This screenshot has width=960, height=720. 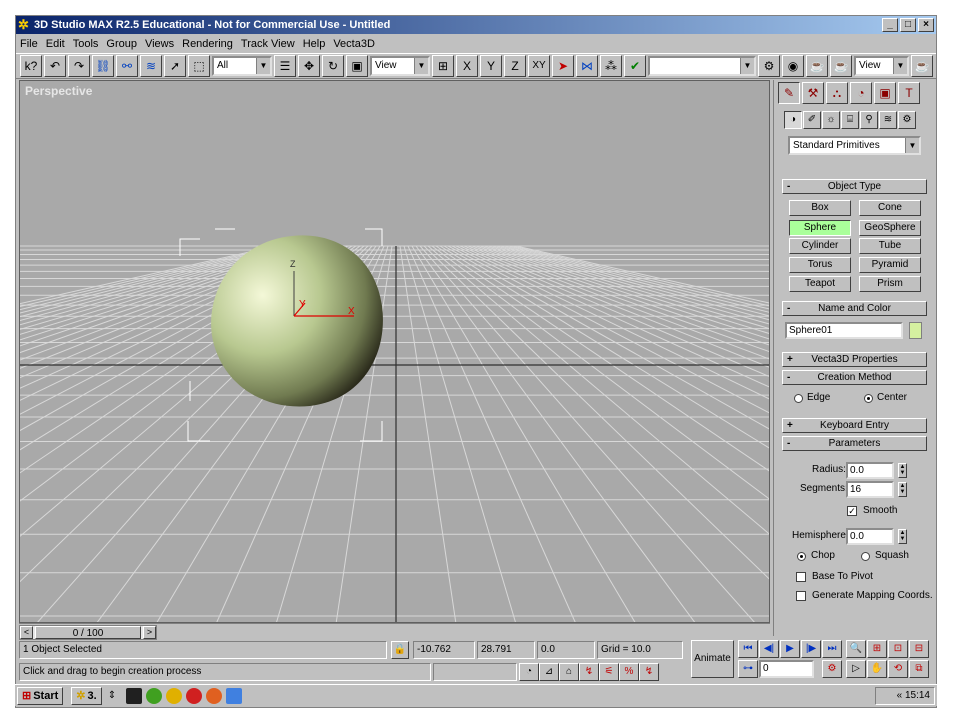 What do you see at coordinates (832, 649) in the screenshot?
I see `goto-end-icon: ⏭` at bounding box center [832, 649].